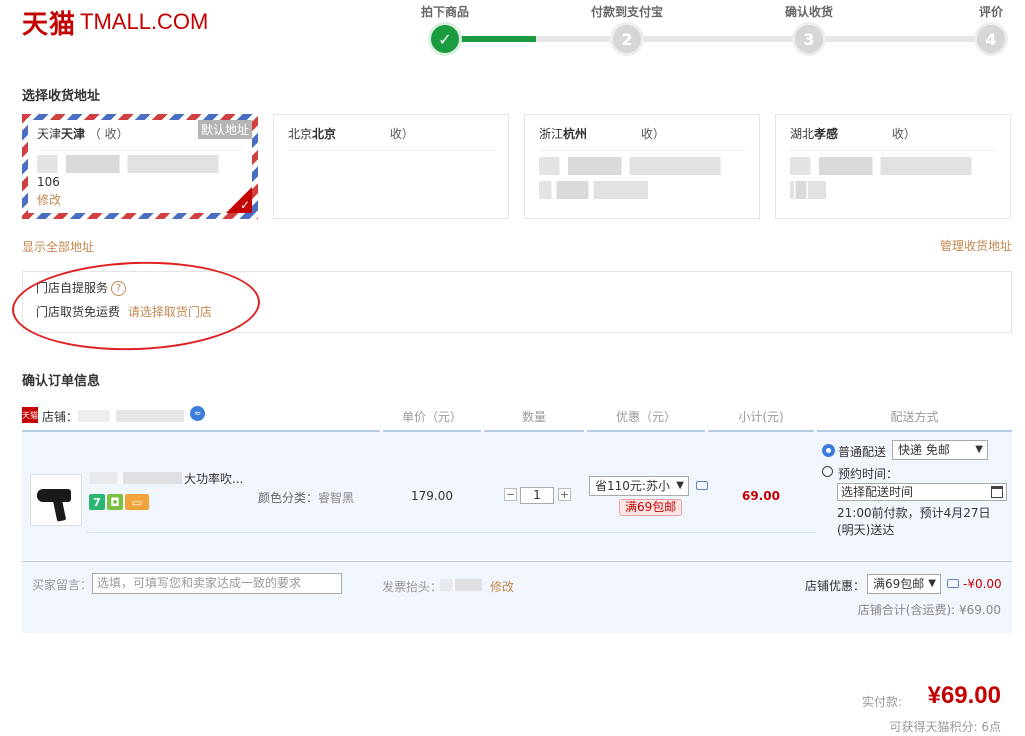 This screenshot has width=1025, height=736. I want to click on invoice-label: 发票抬头：, so click(412, 587).